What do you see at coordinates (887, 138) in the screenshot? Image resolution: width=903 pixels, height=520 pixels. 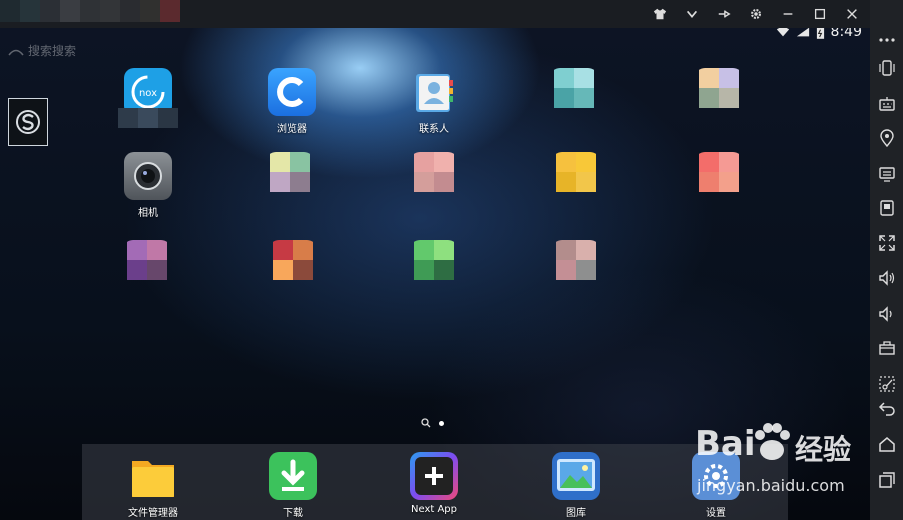 I see `location-icon` at bounding box center [887, 138].